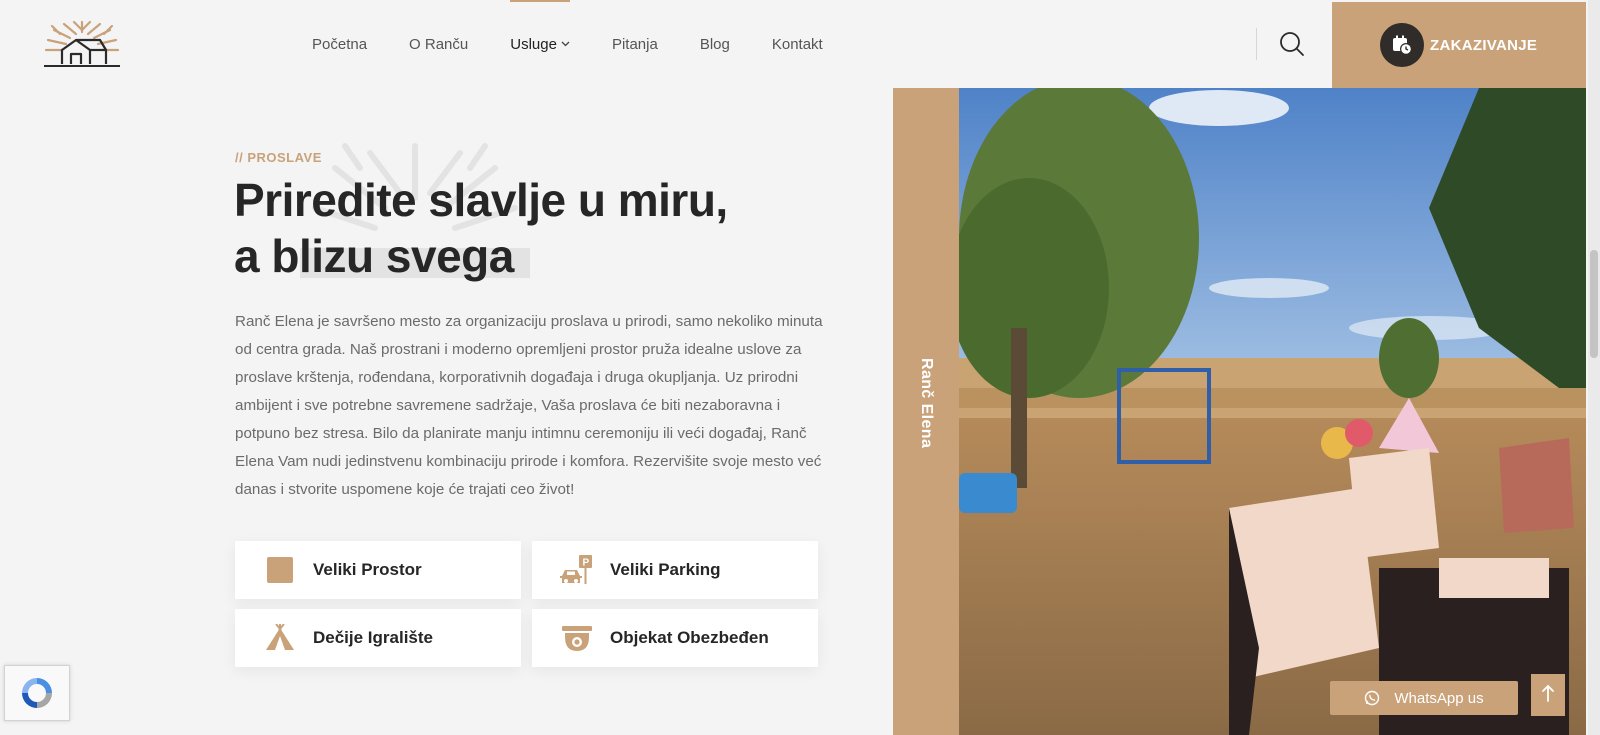  Describe the element at coordinates (1292, 44) in the screenshot. I see `search-icon` at that location.